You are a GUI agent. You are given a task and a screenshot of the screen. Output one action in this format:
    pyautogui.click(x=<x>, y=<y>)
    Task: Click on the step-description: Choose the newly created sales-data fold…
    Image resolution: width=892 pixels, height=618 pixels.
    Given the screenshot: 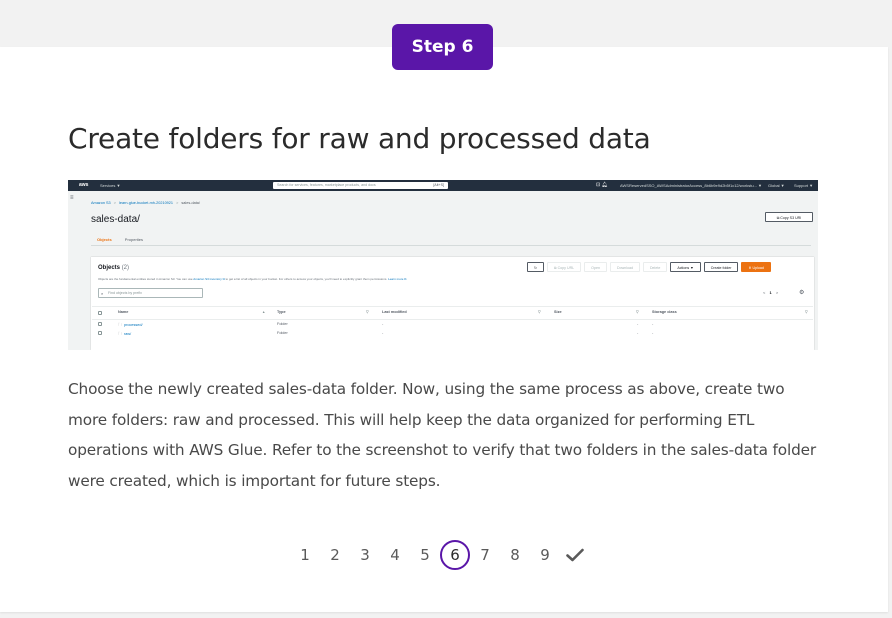 What is the action you would take?
    pyautogui.click(x=442, y=435)
    